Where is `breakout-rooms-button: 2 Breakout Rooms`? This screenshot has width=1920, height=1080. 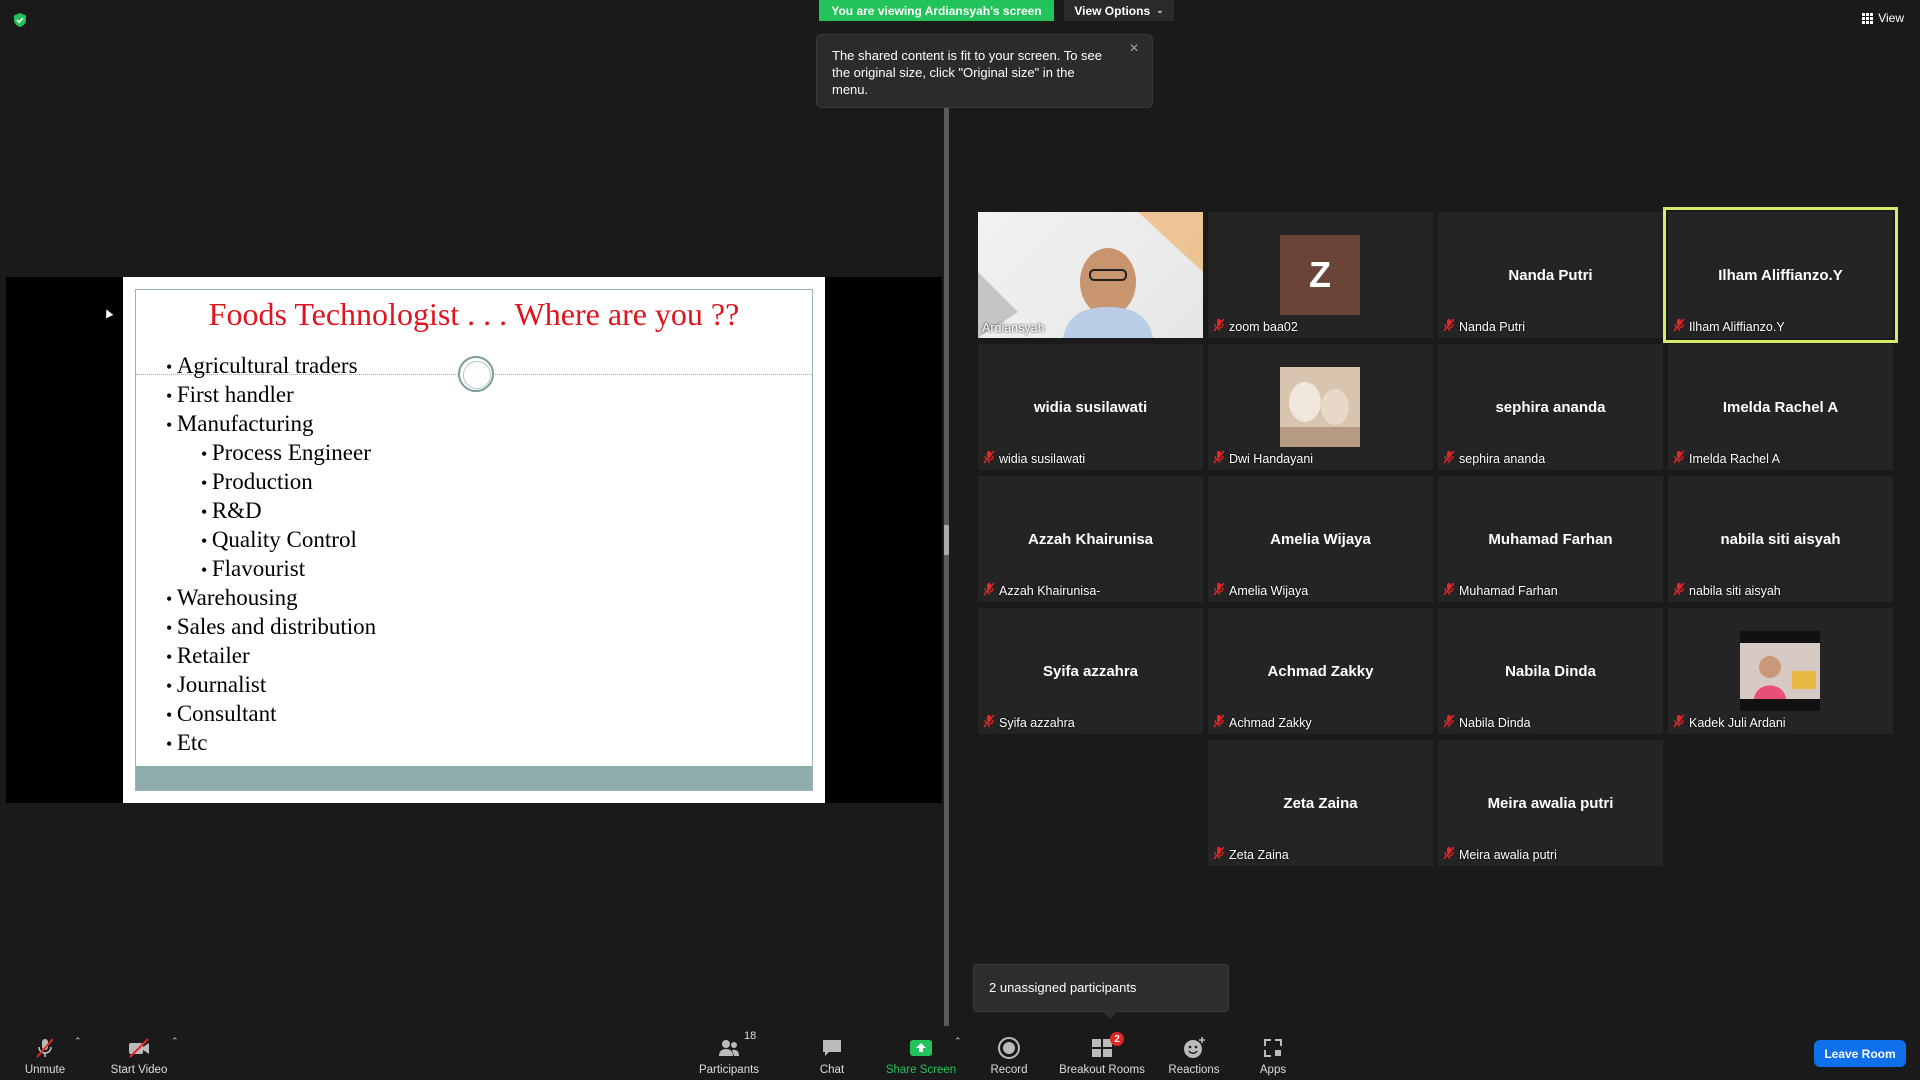
breakout-rooms-button: 2 Breakout Rooms is located at coordinates (1102, 1053).